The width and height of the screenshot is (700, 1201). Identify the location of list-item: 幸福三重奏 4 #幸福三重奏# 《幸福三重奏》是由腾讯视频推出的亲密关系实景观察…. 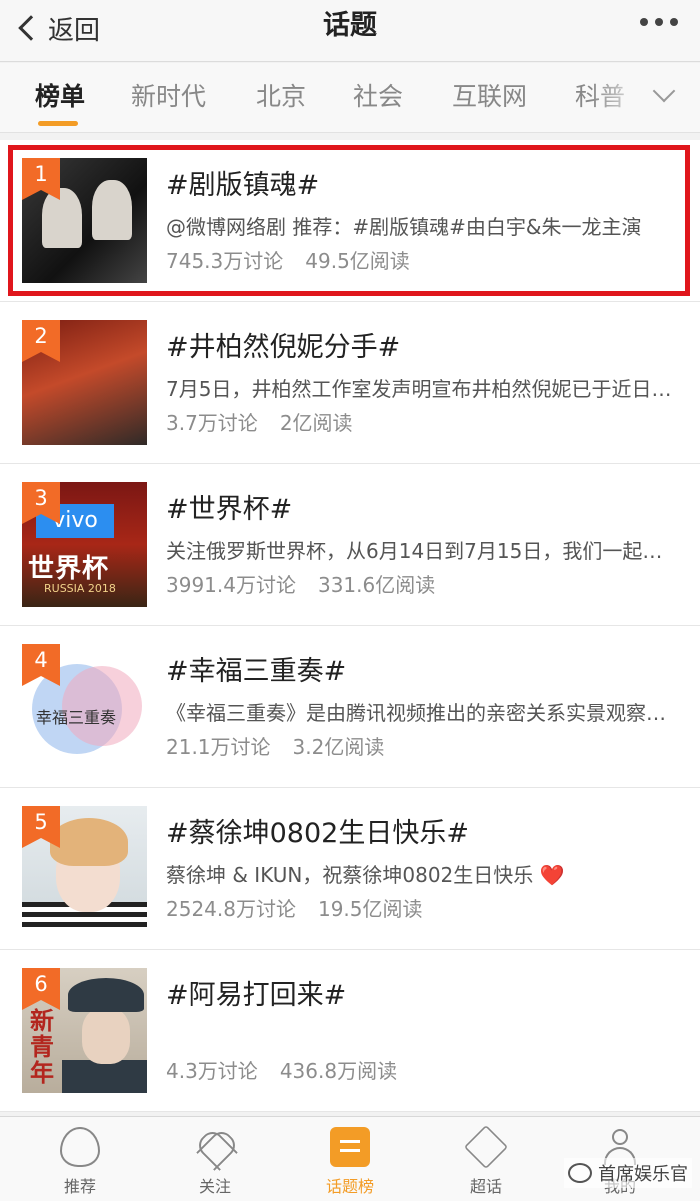
(350, 707).